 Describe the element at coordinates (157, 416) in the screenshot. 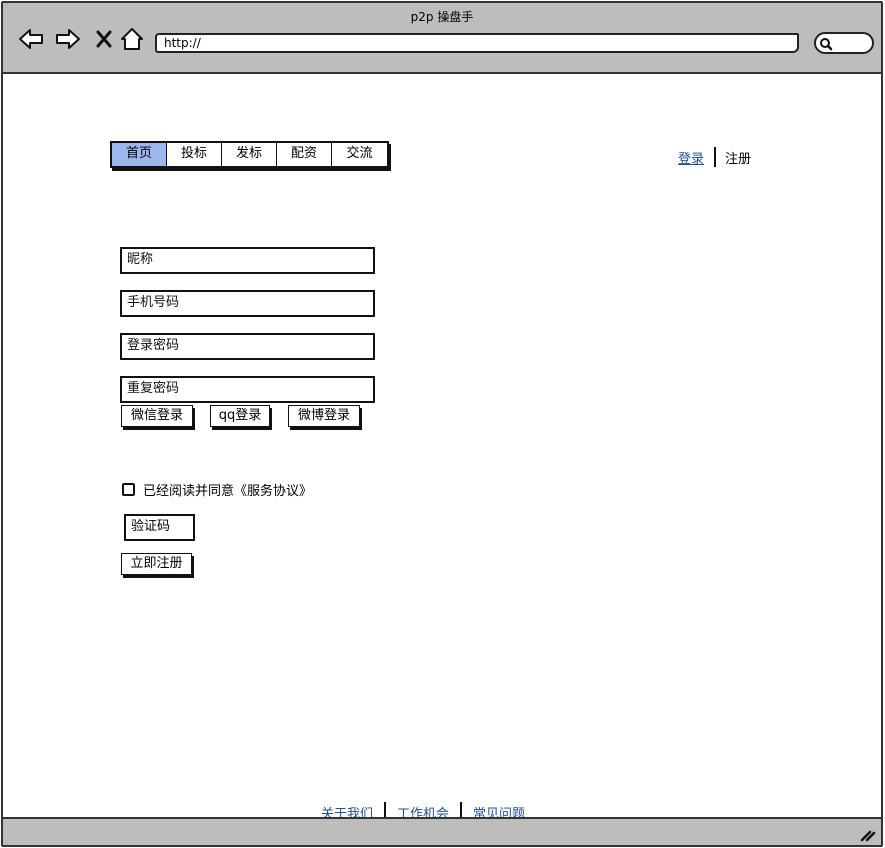

I see `wechat-login-button: 微信登录` at that location.